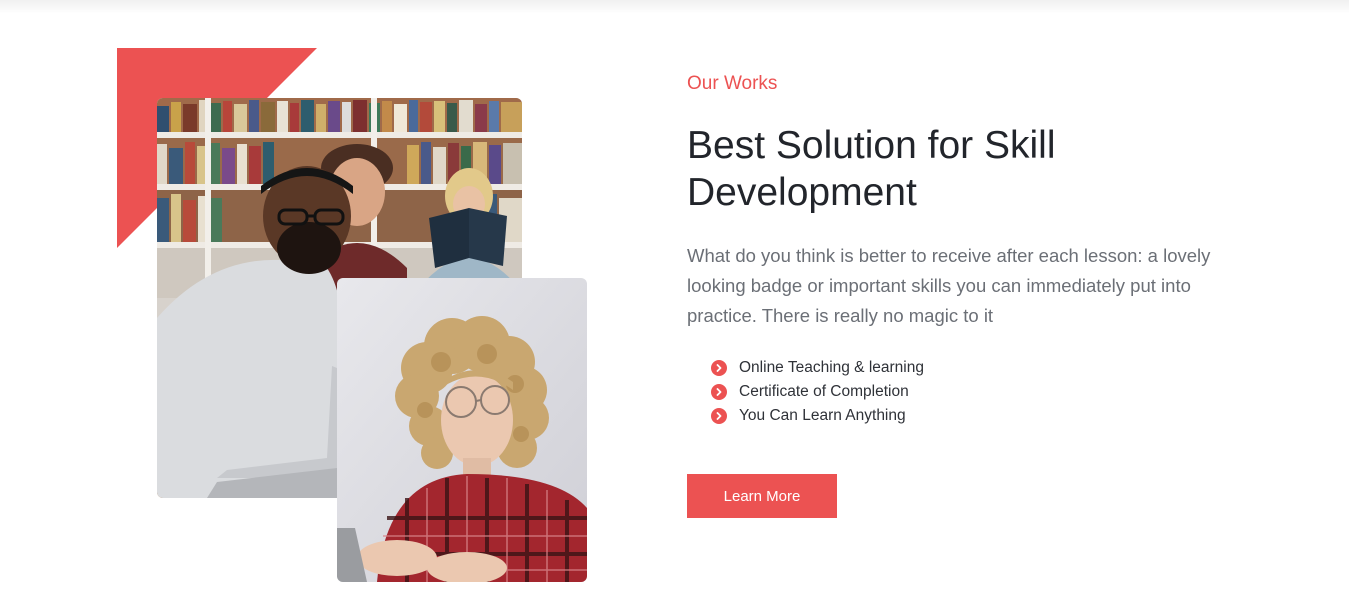 The width and height of the screenshot is (1349, 609). What do you see at coordinates (824, 391) in the screenshot?
I see `feature-label: Certificate of Completion` at bounding box center [824, 391].